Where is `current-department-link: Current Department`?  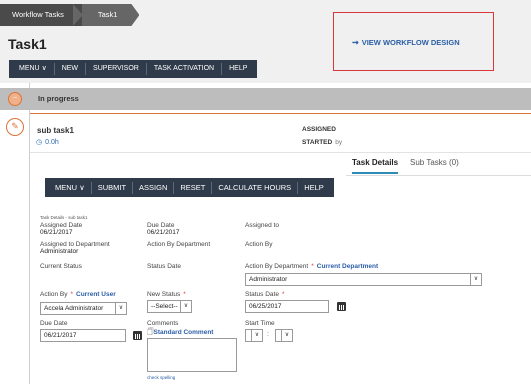
current-department-link: Current Department is located at coordinates (347, 266).